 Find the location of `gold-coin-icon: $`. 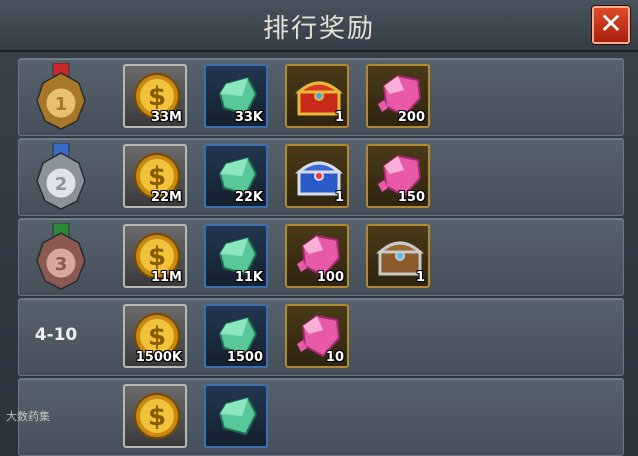

gold-coin-icon: $ is located at coordinates (157, 416).